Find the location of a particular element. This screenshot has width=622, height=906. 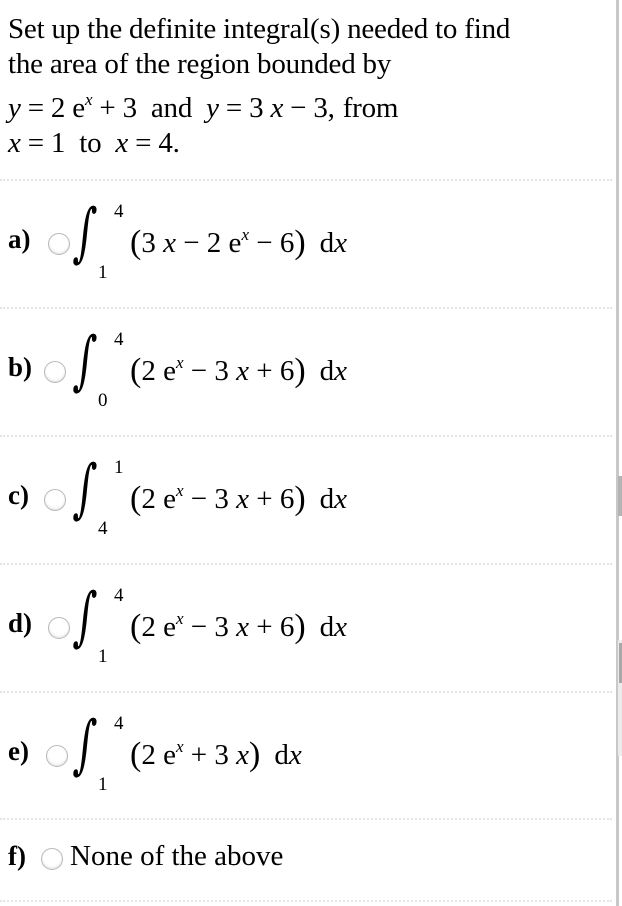

option-b: b) ∫ 4 0 (2 ex − 3 x + 6) dx is located at coordinates (306, 371).